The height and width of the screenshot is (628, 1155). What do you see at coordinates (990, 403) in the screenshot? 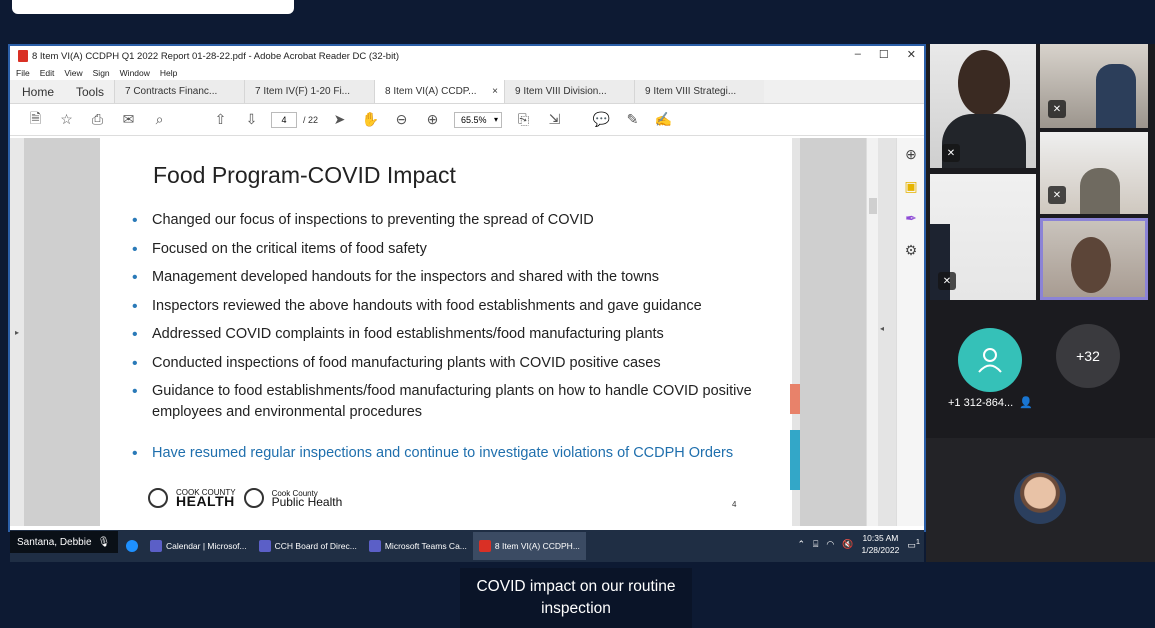
I see `phone-participant-label: +1 312-864... 👤` at bounding box center [990, 403].